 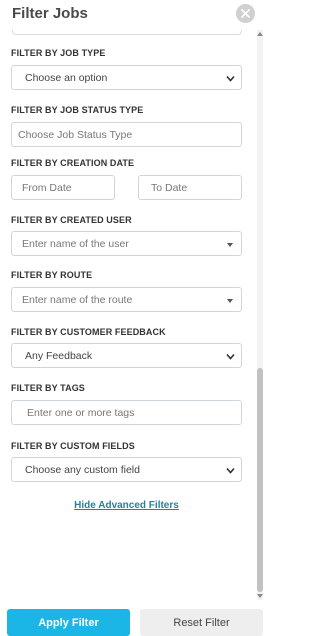 I want to click on scroll-down-arrow-icon, so click(x=260, y=596).